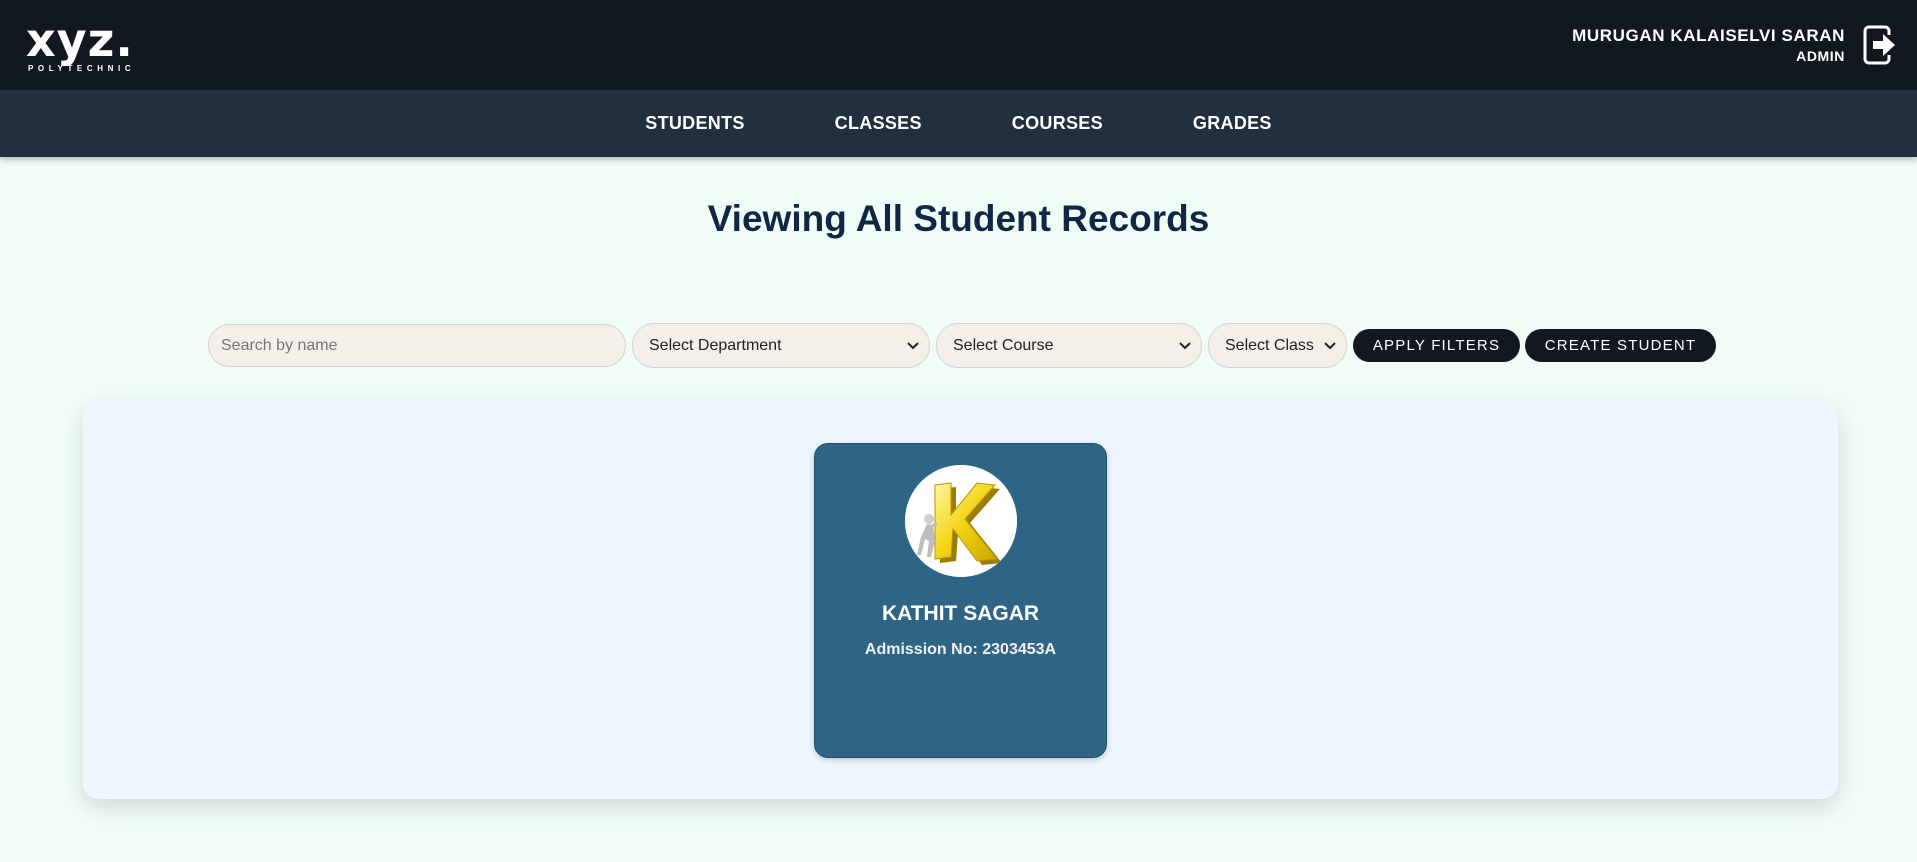 The height and width of the screenshot is (862, 1917). What do you see at coordinates (960, 613) in the screenshot?
I see `student-name: KATHIT SAGAR` at bounding box center [960, 613].